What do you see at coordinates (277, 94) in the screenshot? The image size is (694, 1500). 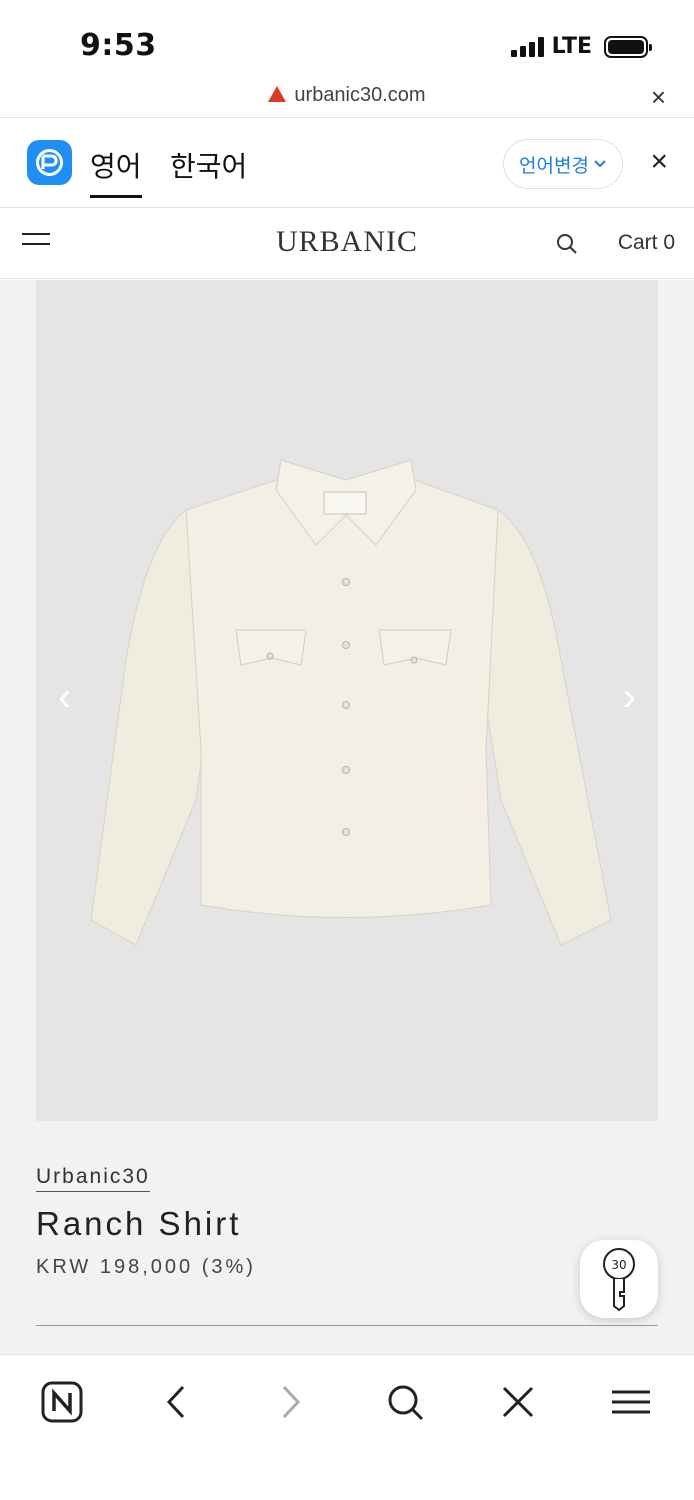 I see `warning-icon` at bounding box center [277, 94].